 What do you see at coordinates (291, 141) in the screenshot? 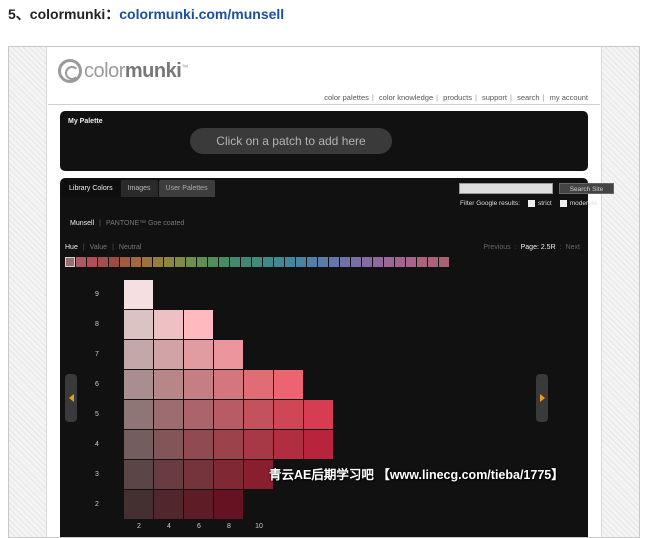
I see `add-patch-dropzone: Click on a patch to add here` at bounding box center [291, 141].